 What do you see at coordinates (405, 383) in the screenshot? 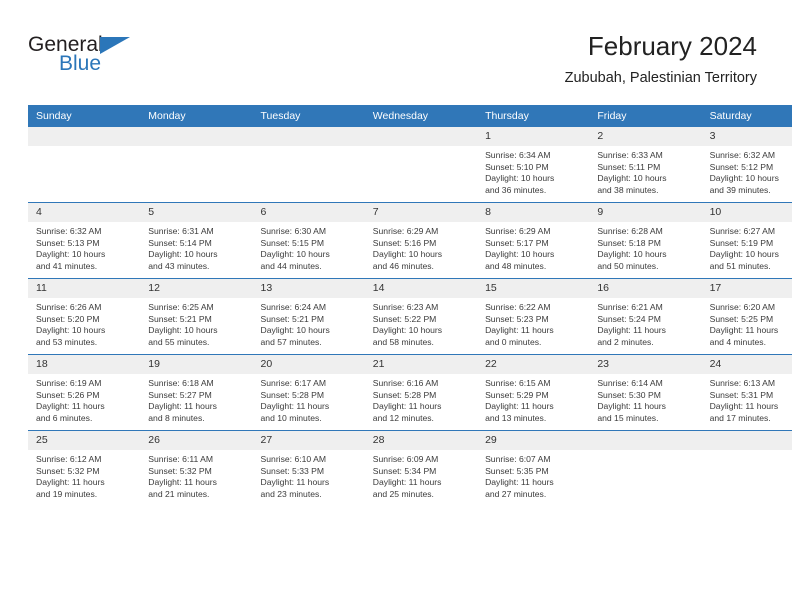
I see `sunrise-text: Sunrise: 6:16 AM` at bounding box center [405, 383].